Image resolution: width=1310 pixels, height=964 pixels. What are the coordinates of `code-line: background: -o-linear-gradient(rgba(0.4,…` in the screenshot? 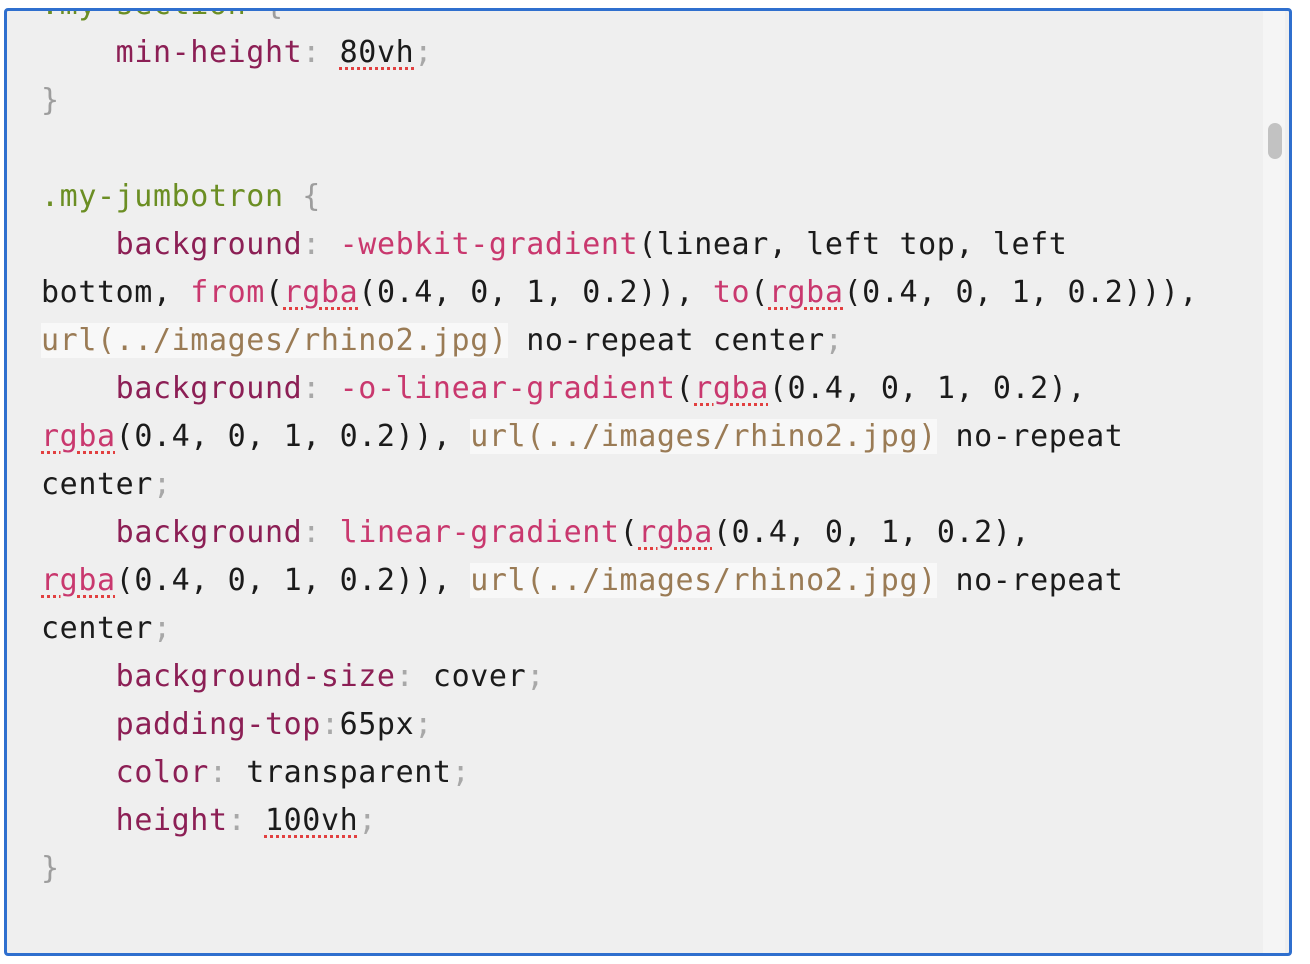 It's located at (653, 389).